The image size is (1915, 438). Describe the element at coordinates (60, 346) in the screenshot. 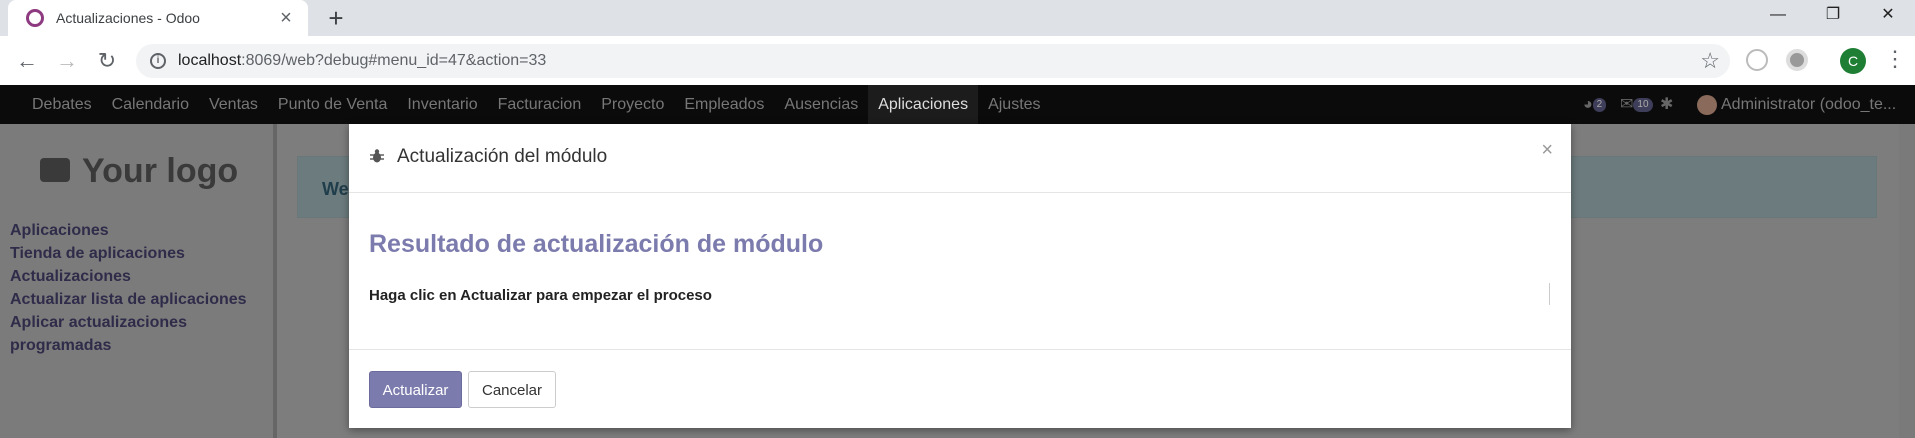

I see `sidebar-link-programadas: programadas` at that location.